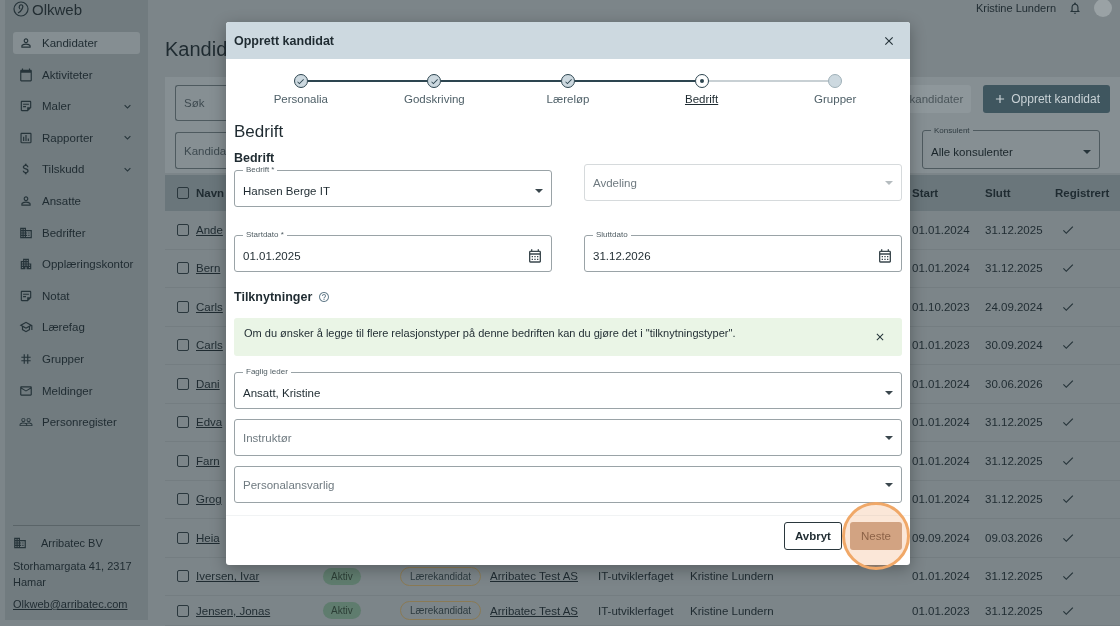 The image size is (1120, 626). Describe the element at coordinates (1011, 148) in the screenshot. I see `consultant-select: Konsulent Alle konsulenter` at that location.